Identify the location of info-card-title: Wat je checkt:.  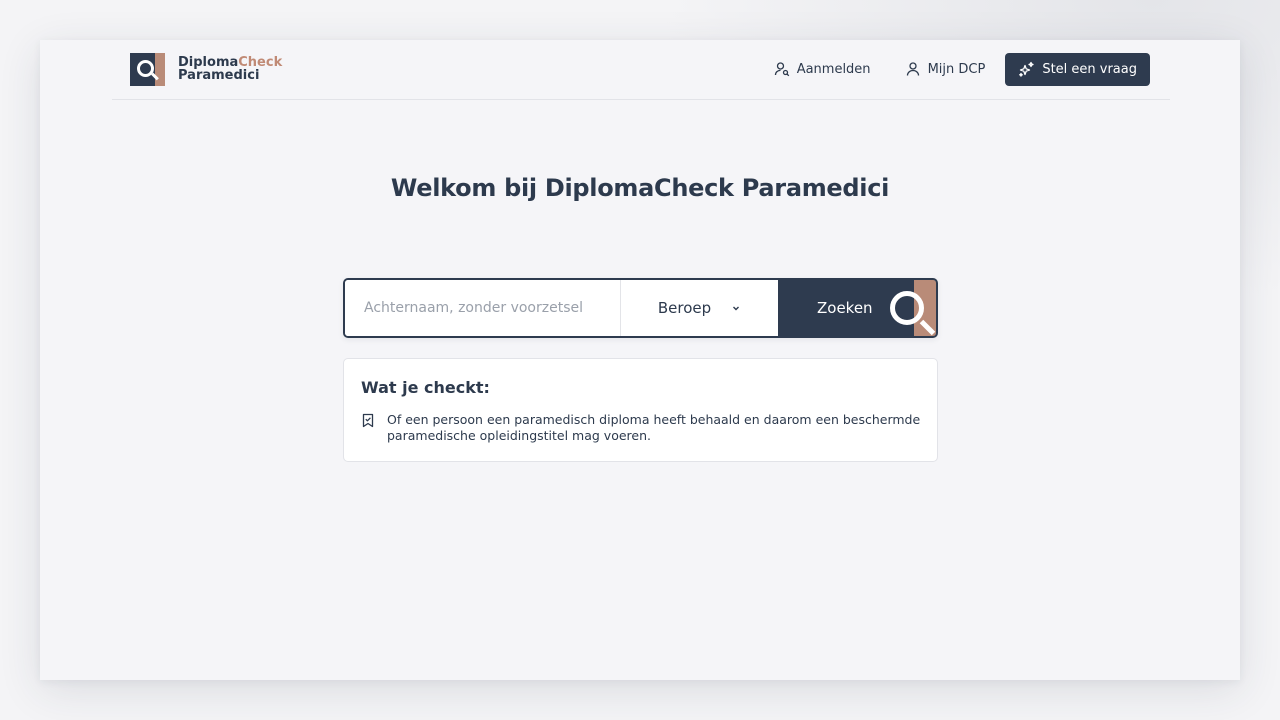
(425, 387).